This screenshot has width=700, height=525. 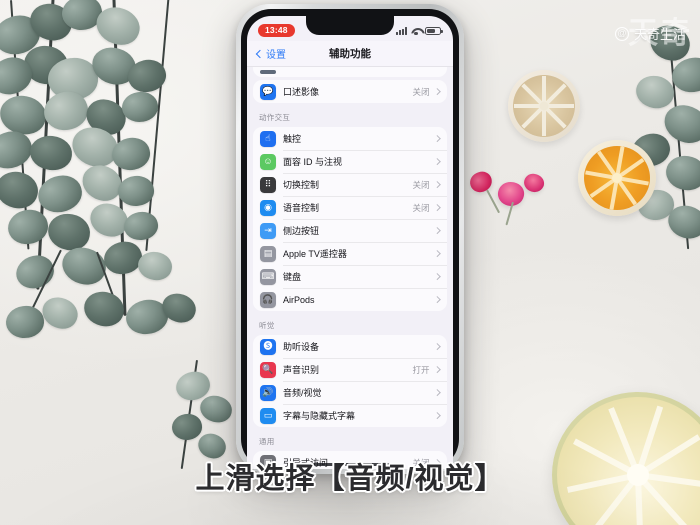 I want to click on wifi-icon, so click(x=416, y=31).